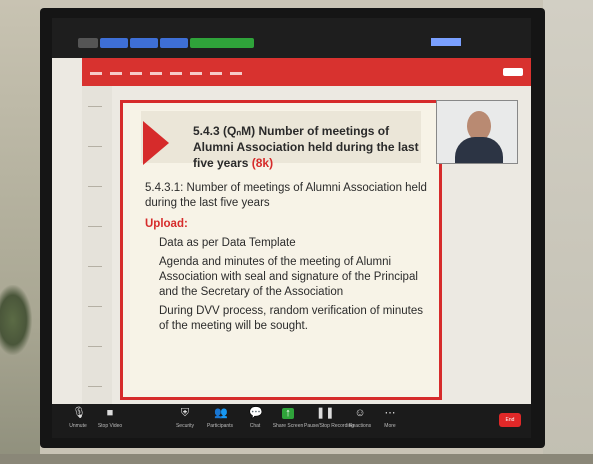 The height and width of the screenshot is (464, 593). I want to click on security-button: ⛨ Security, so click(185, 418).